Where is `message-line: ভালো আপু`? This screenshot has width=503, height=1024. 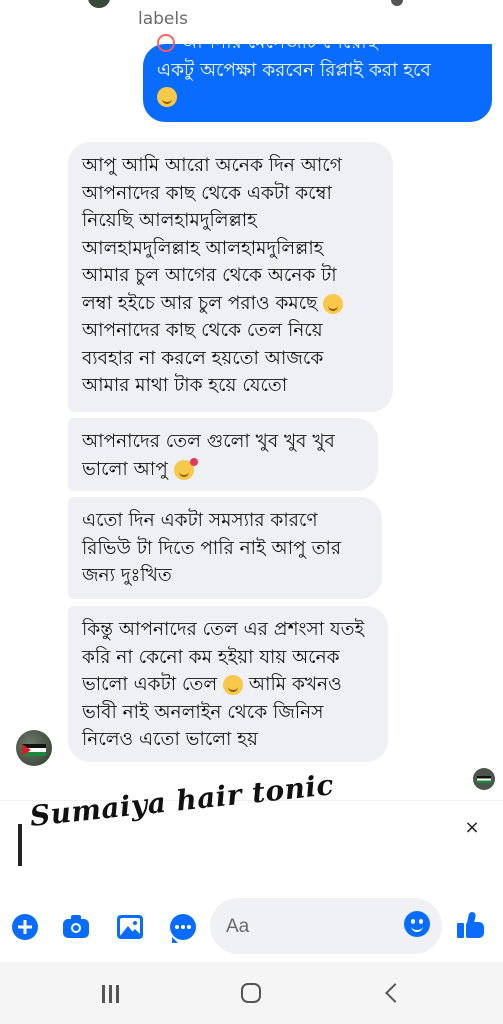
message-line: ভালো আপু is located at coordinates (125, 469).